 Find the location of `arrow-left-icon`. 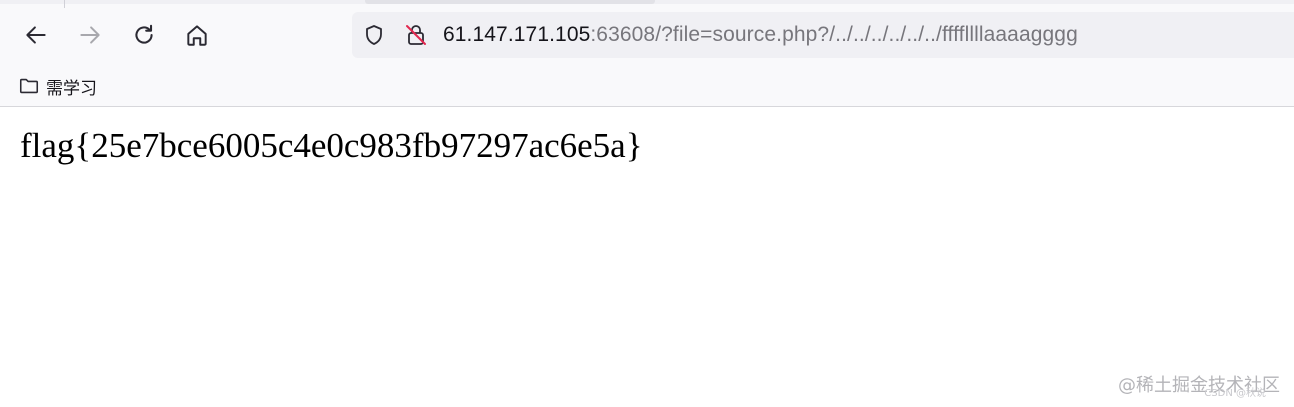

arrow-left-icon is located at coordinates (36, 35).